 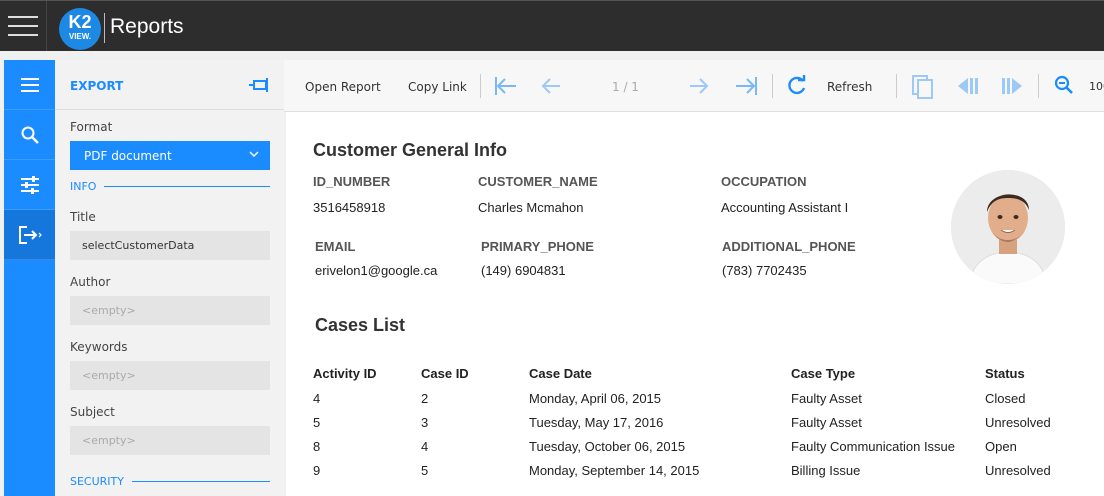 What do you see at coordinates (29, 278) in the screenshot?
I see `icon-rail` at bounding box center [29, 278].